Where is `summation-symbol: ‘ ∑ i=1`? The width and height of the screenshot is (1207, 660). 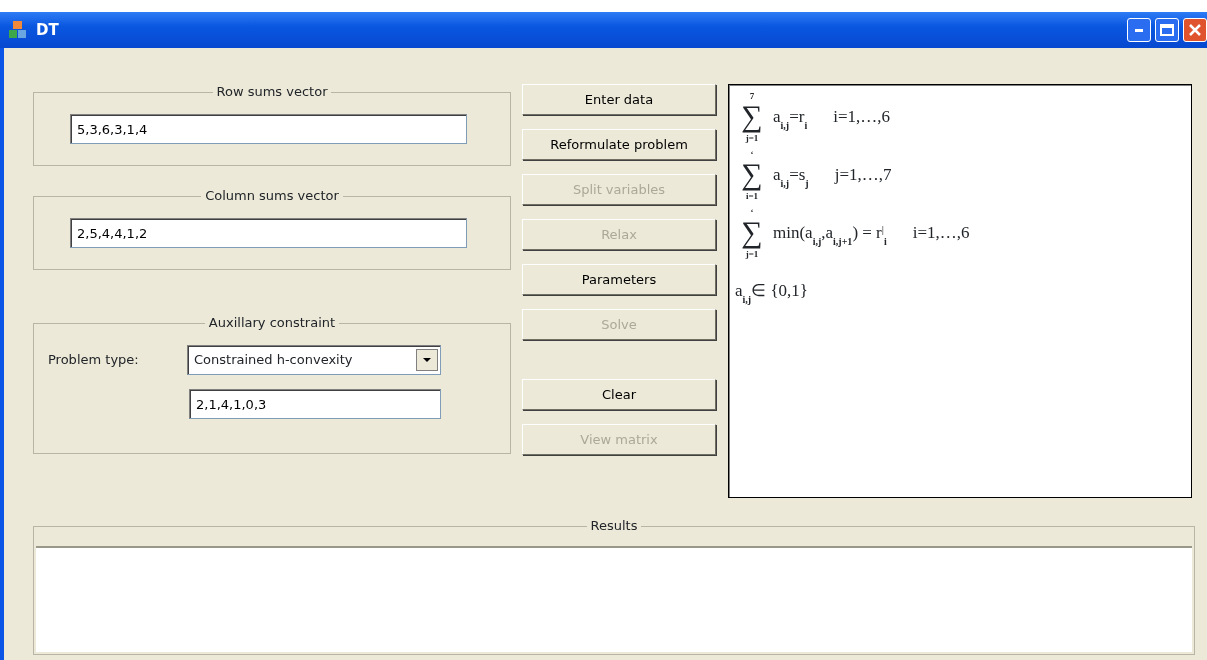
summation-symbol: ‘ ∑ i=1 is located at coordinates (752, 175).